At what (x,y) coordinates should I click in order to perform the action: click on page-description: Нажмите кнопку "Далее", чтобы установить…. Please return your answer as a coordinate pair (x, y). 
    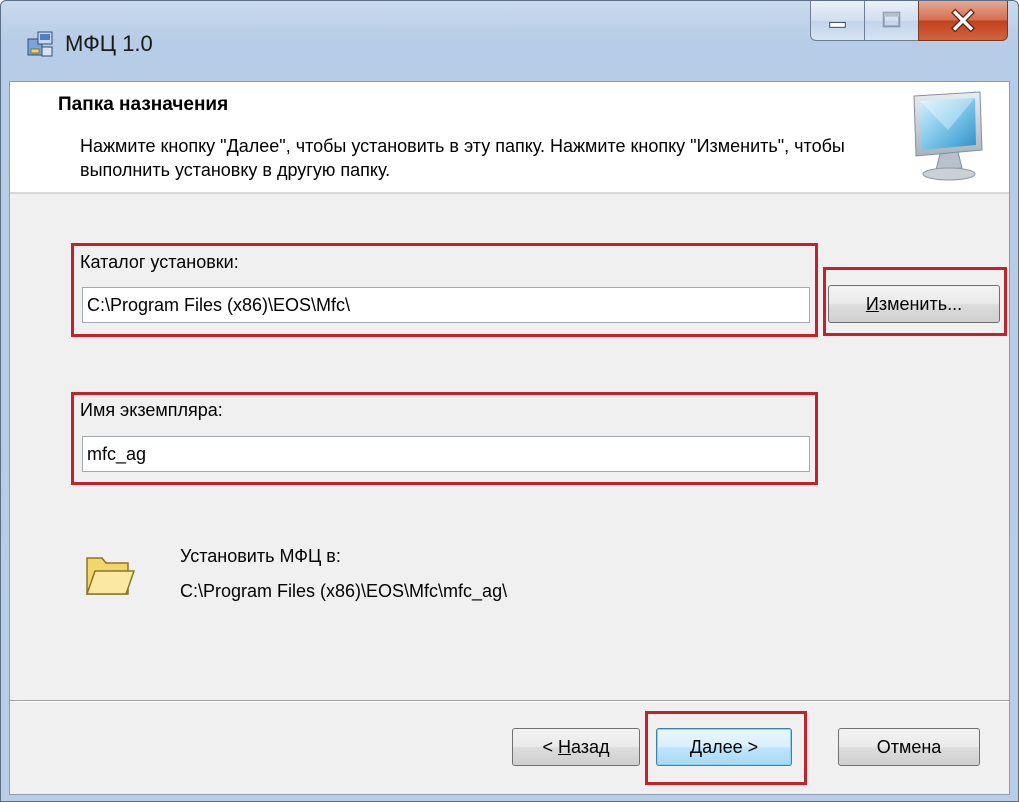
    Looking at the image, I should click on (462, 158).